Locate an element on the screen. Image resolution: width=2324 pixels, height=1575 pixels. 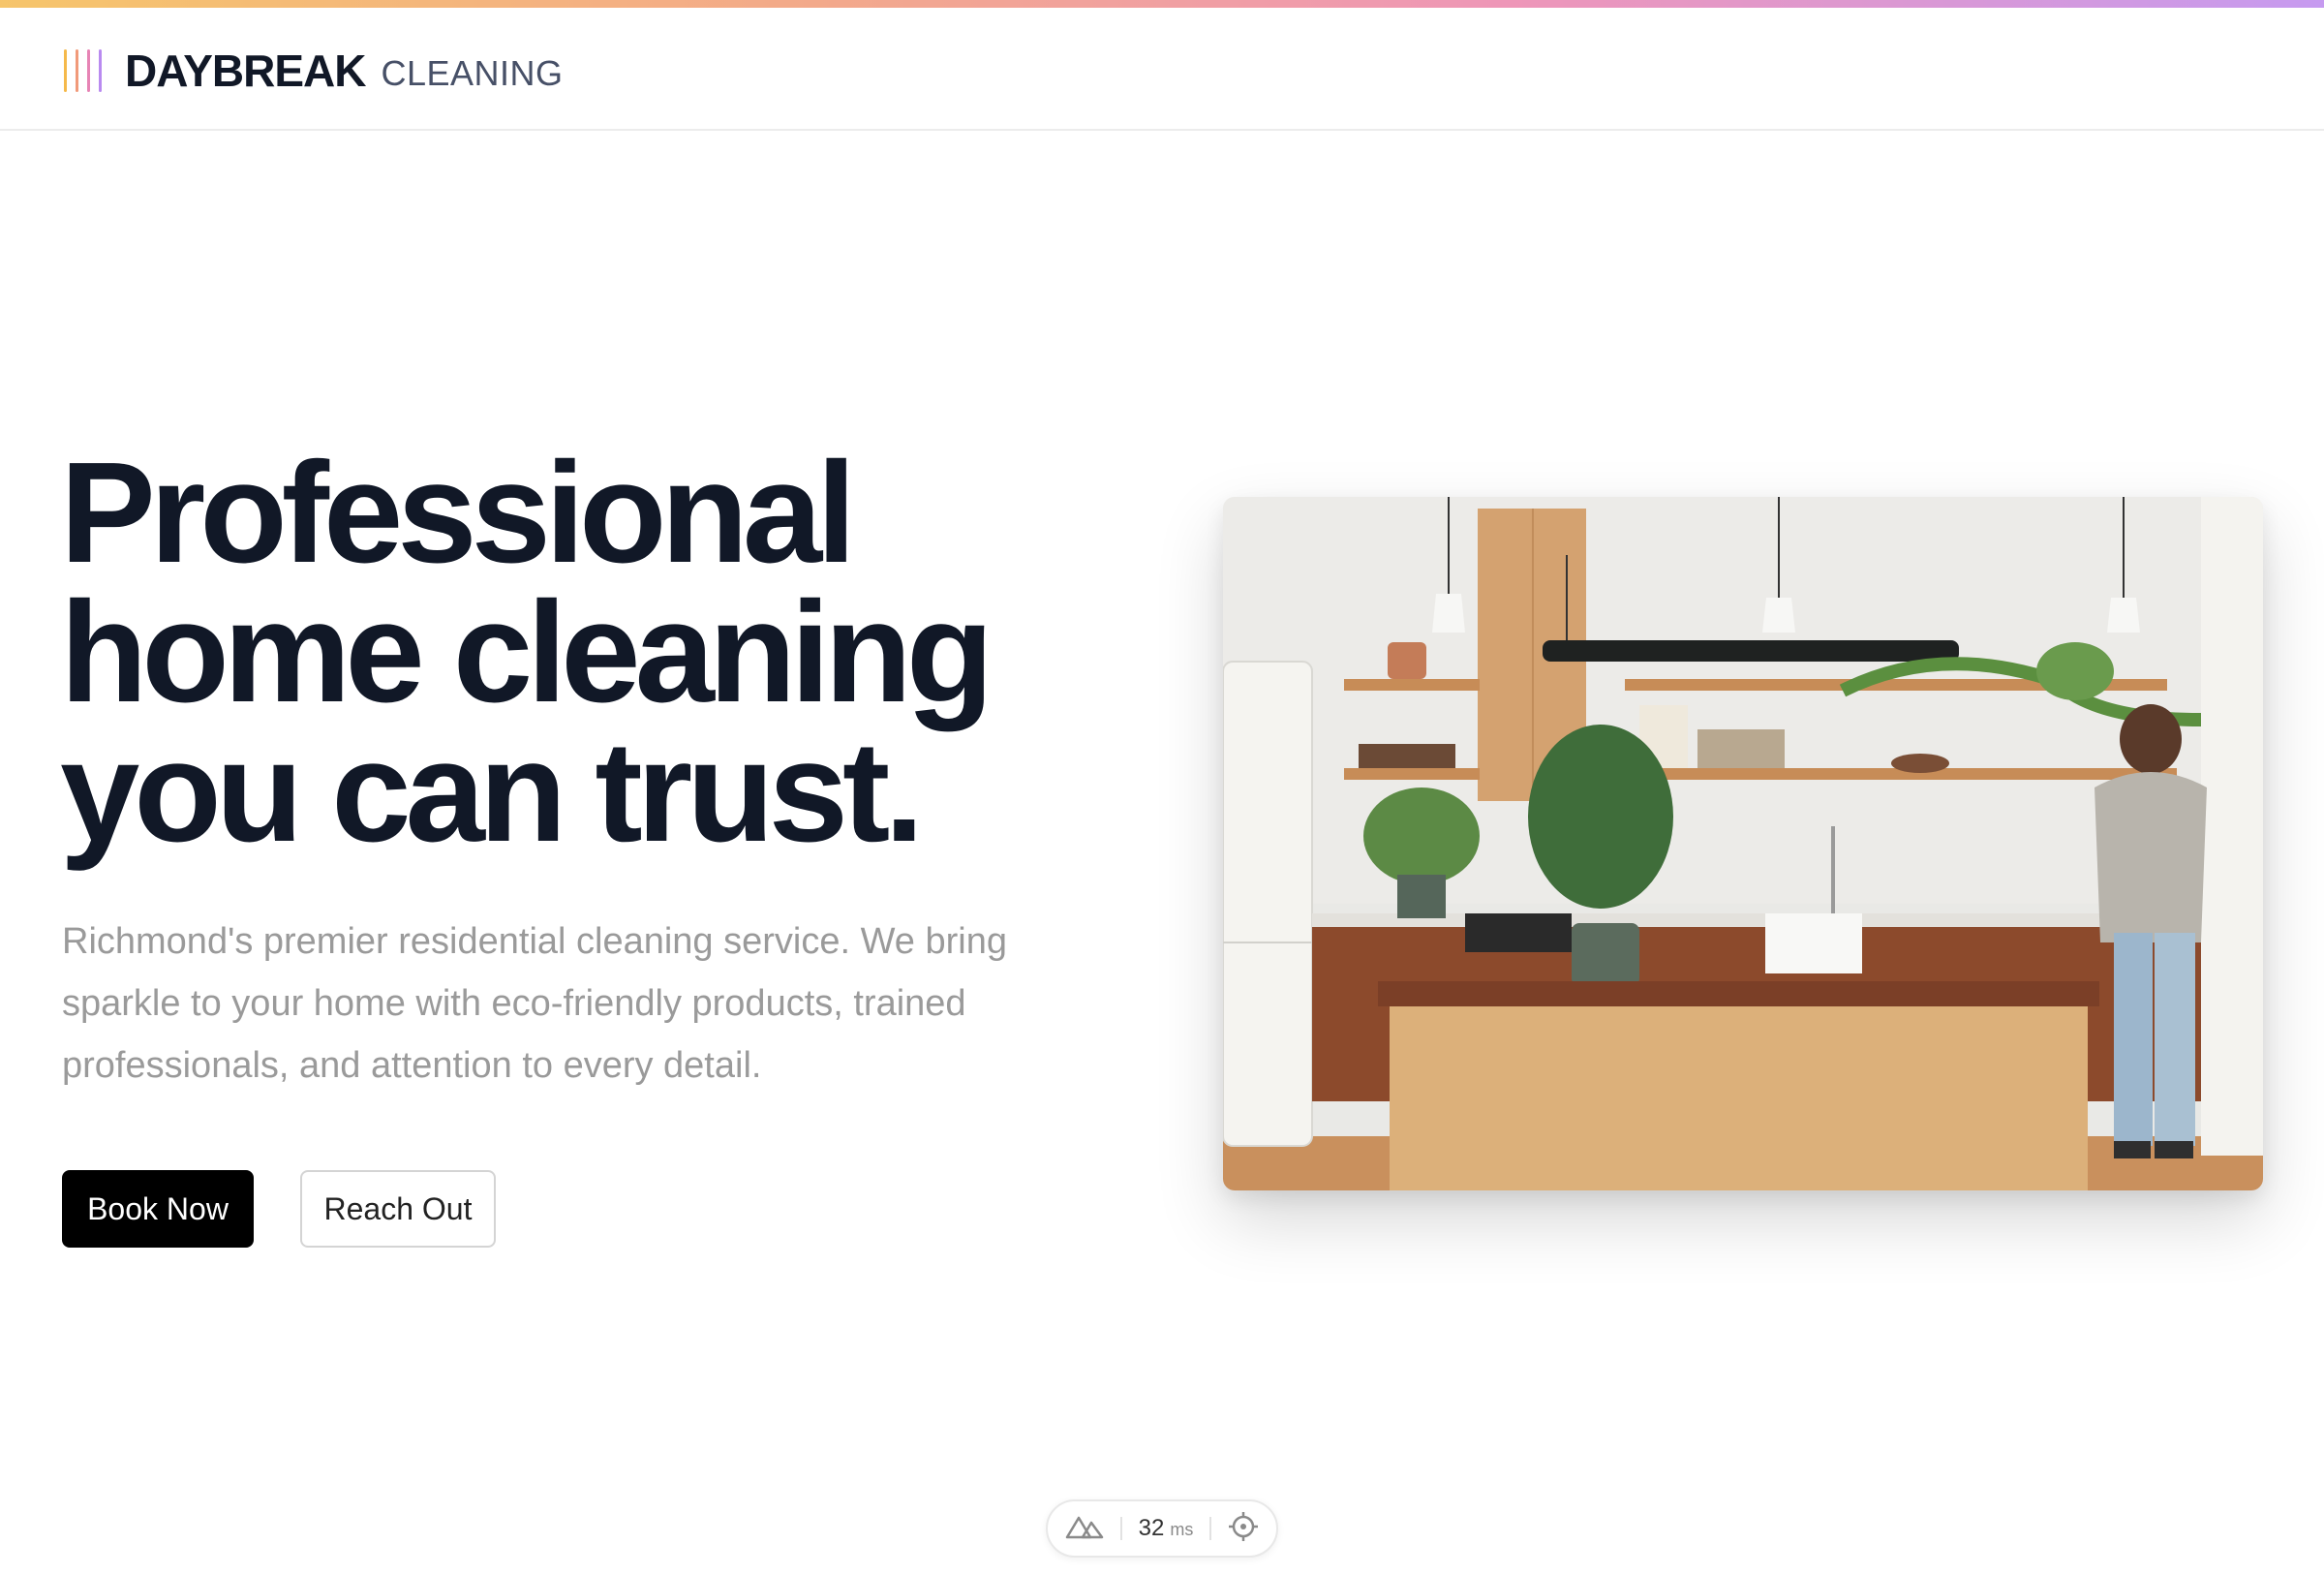
reach-out-button: Reach Out is located at coordinates (398, 1209).